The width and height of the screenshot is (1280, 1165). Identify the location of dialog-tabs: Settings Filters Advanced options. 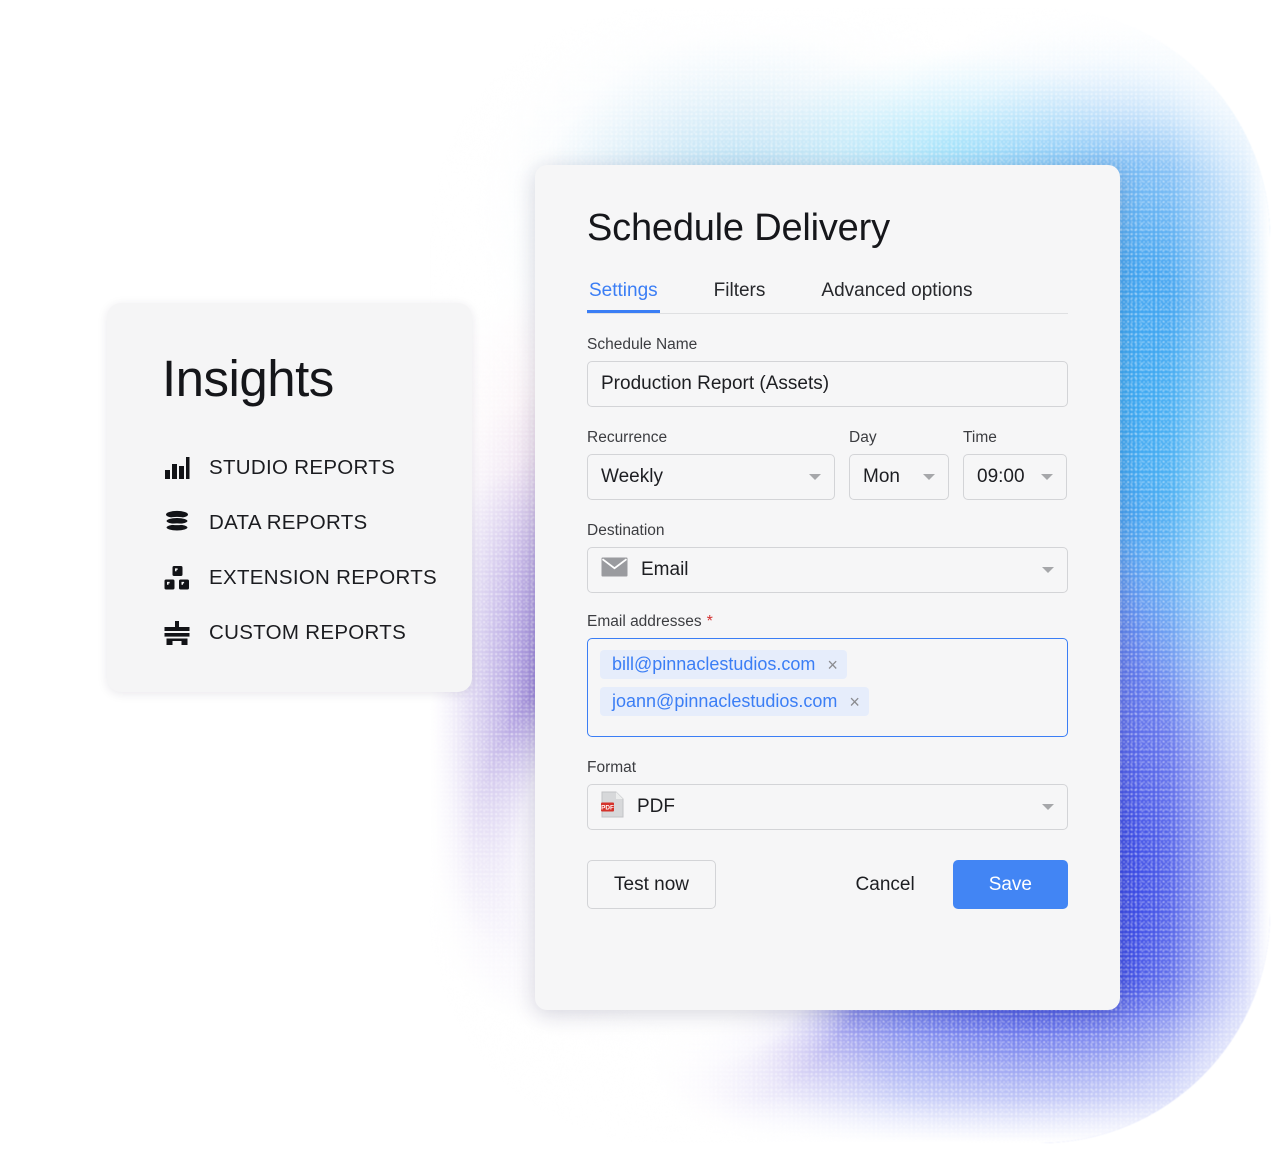
(827, 297).